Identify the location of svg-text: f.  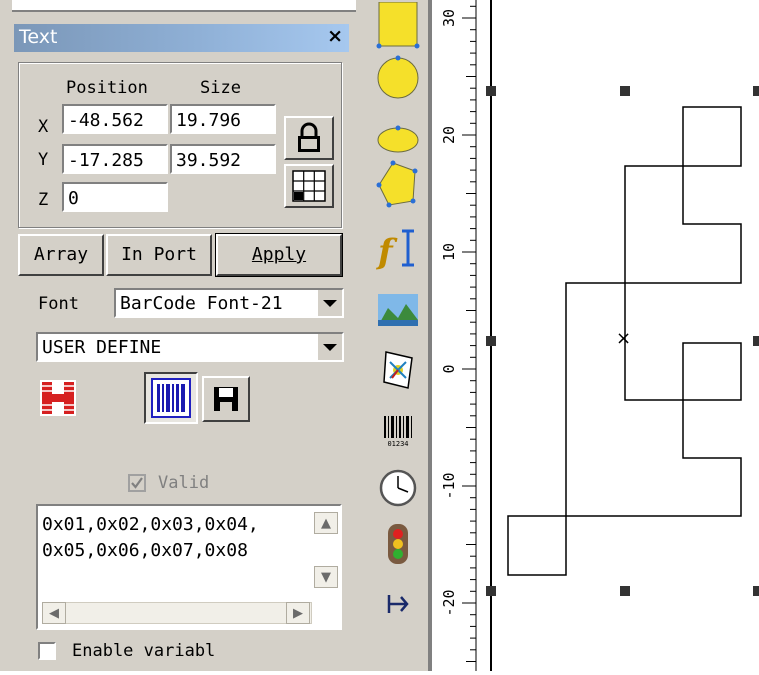
(387, 251).